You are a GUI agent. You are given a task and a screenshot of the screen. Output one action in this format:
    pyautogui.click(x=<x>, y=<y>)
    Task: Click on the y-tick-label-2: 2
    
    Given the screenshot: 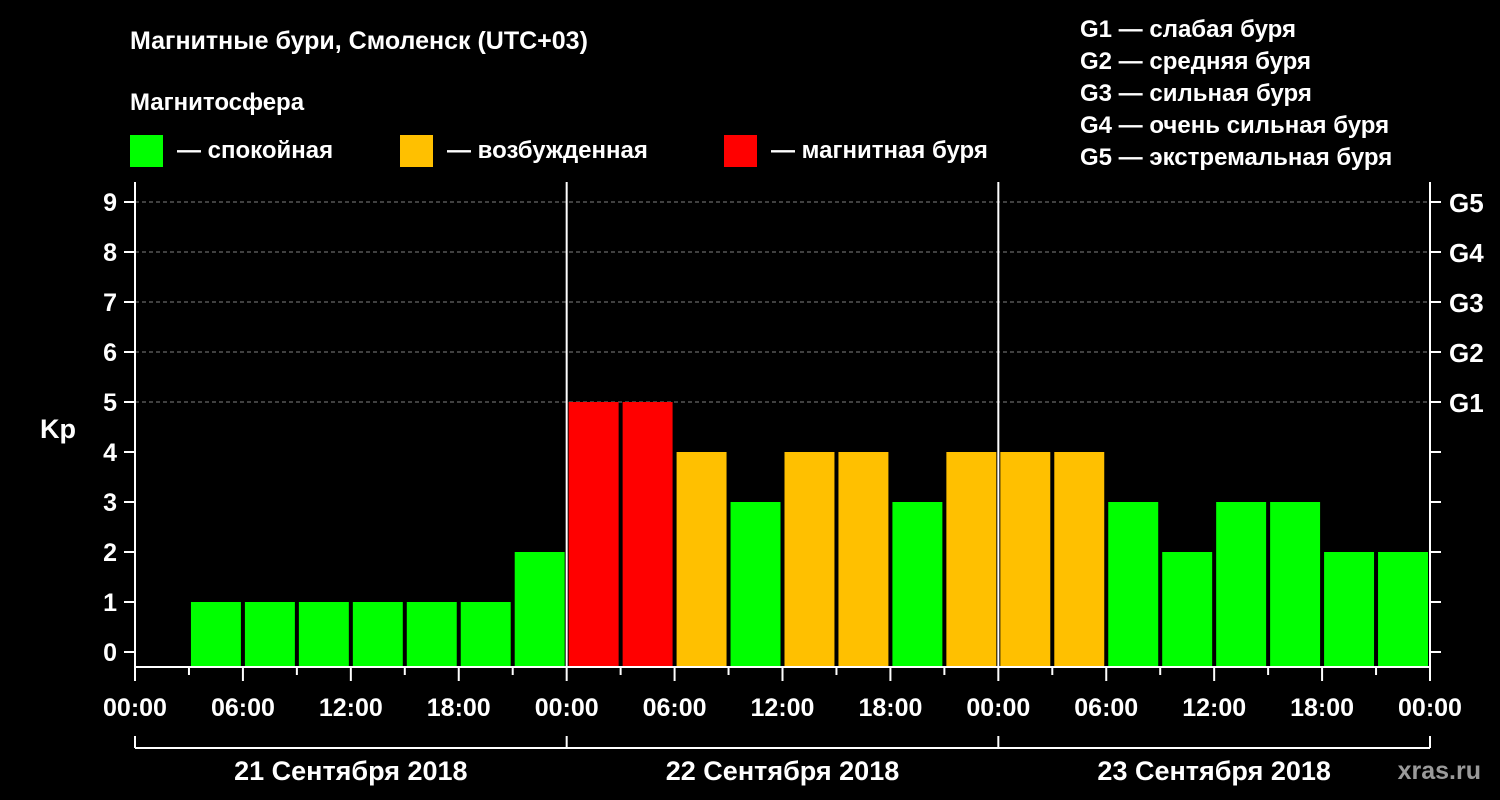 What is the action you would take?
    pyautogui.click(x=110, y=553)
    